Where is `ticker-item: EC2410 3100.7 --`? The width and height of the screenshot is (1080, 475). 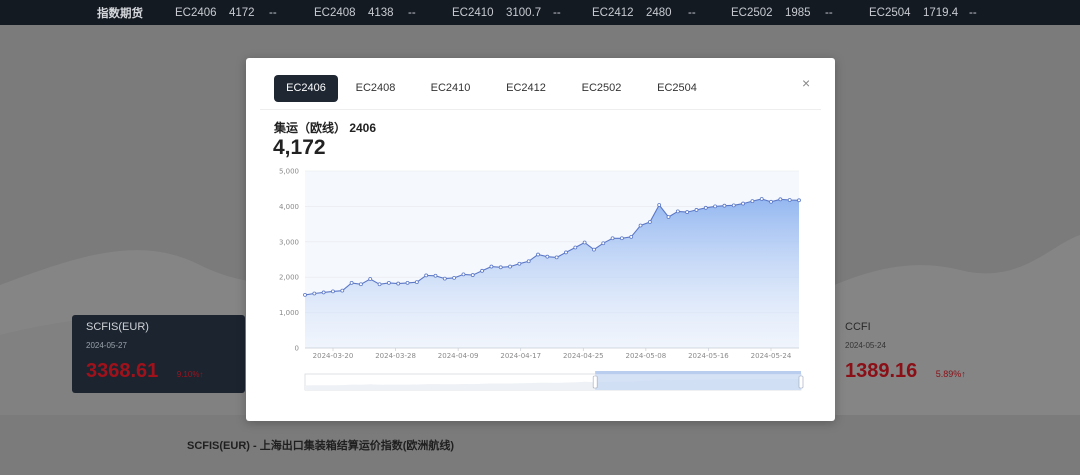
ticker-item: EC2410 3100.7 -- is located at coordinates (512, 13).